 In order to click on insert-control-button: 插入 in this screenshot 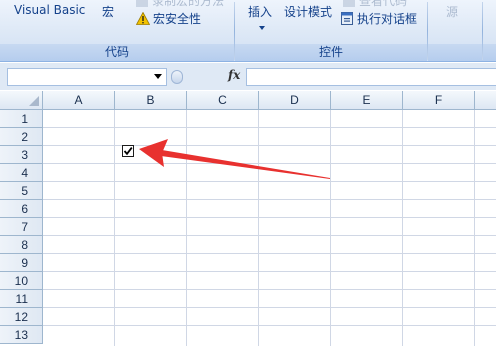, I will do `click(260, 11)`.